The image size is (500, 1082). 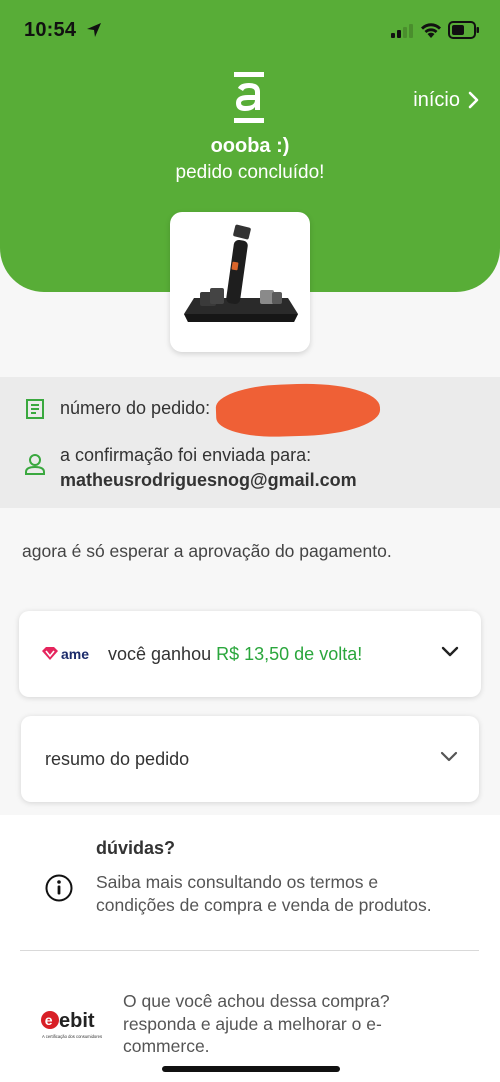 I want to click on svg-text:A certificação dos consumidore: A certificação dos consumidores, so click(x=72, y=1036).